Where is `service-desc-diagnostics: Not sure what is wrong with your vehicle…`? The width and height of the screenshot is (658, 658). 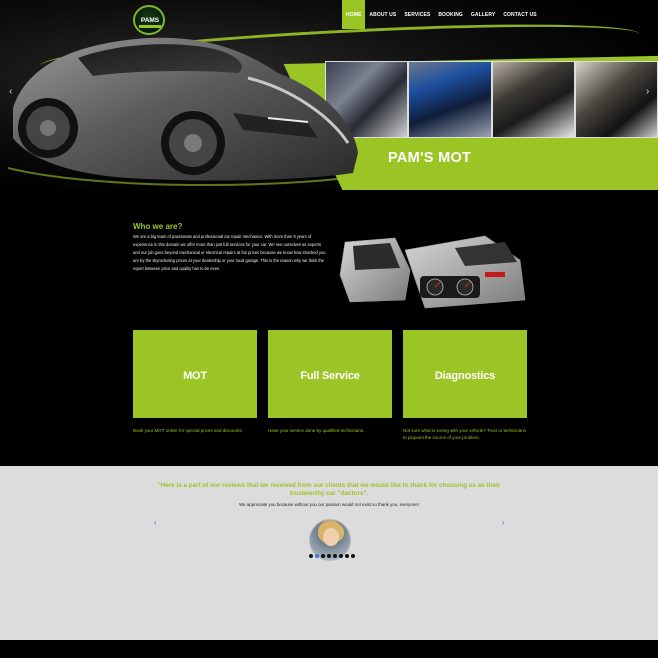 service-desc-diagnostics: Not sure what is wrong with your vehicle… is located at coordinates (465, 434).